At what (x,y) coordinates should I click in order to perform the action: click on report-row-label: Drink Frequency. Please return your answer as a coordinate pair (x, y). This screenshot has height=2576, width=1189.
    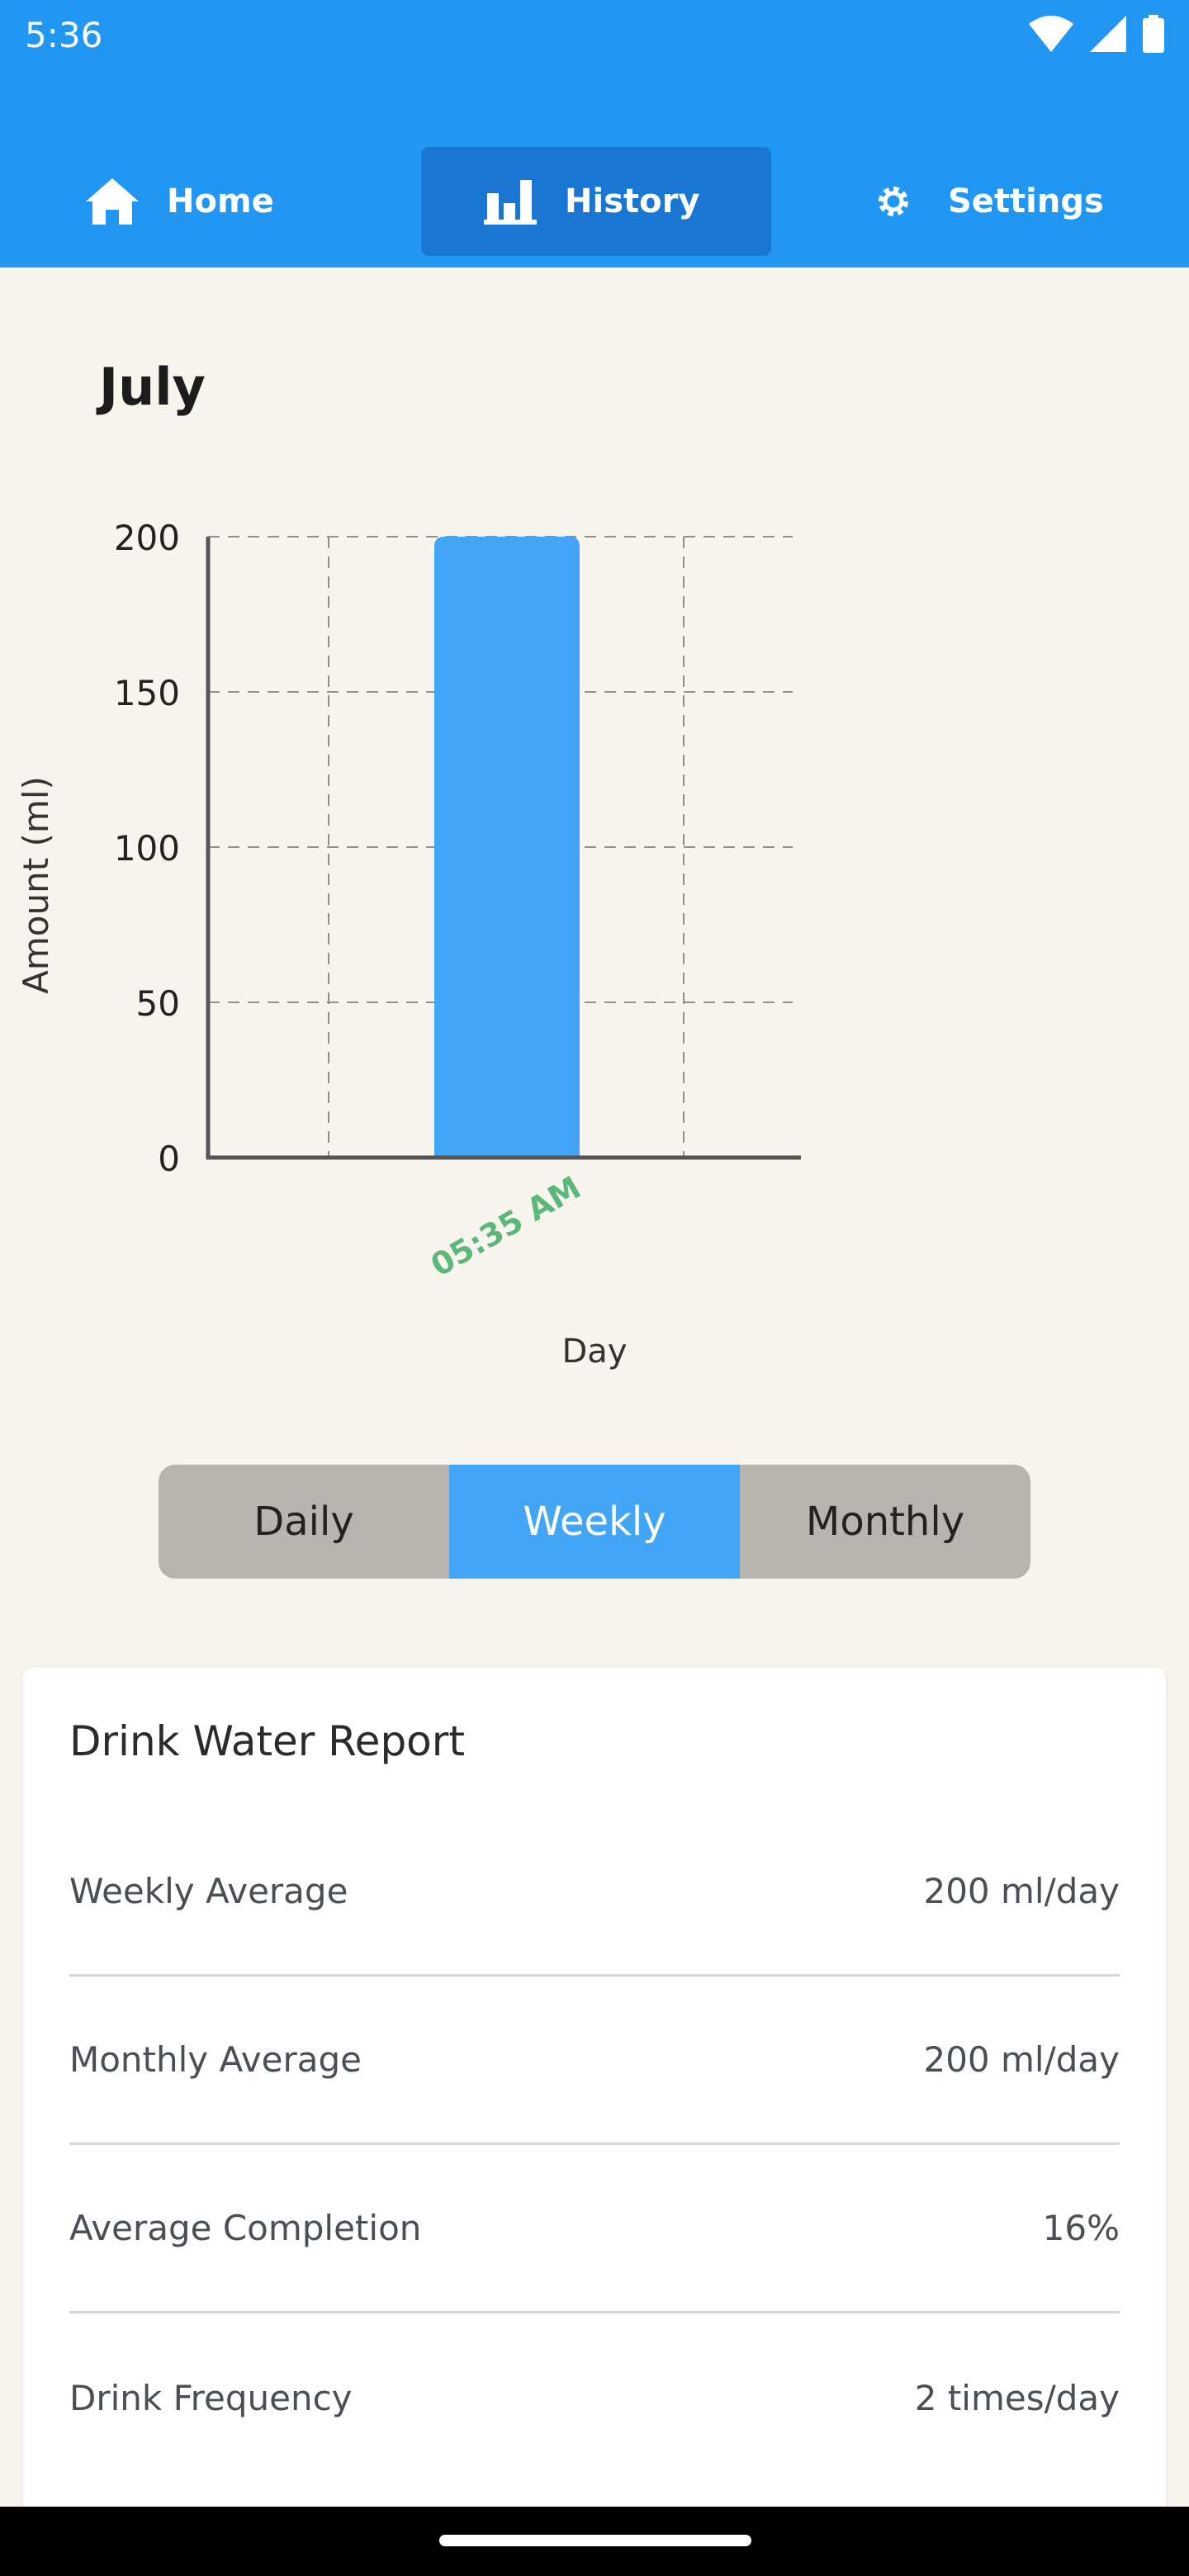
    Looking at the image, I should click on (211, 2397).